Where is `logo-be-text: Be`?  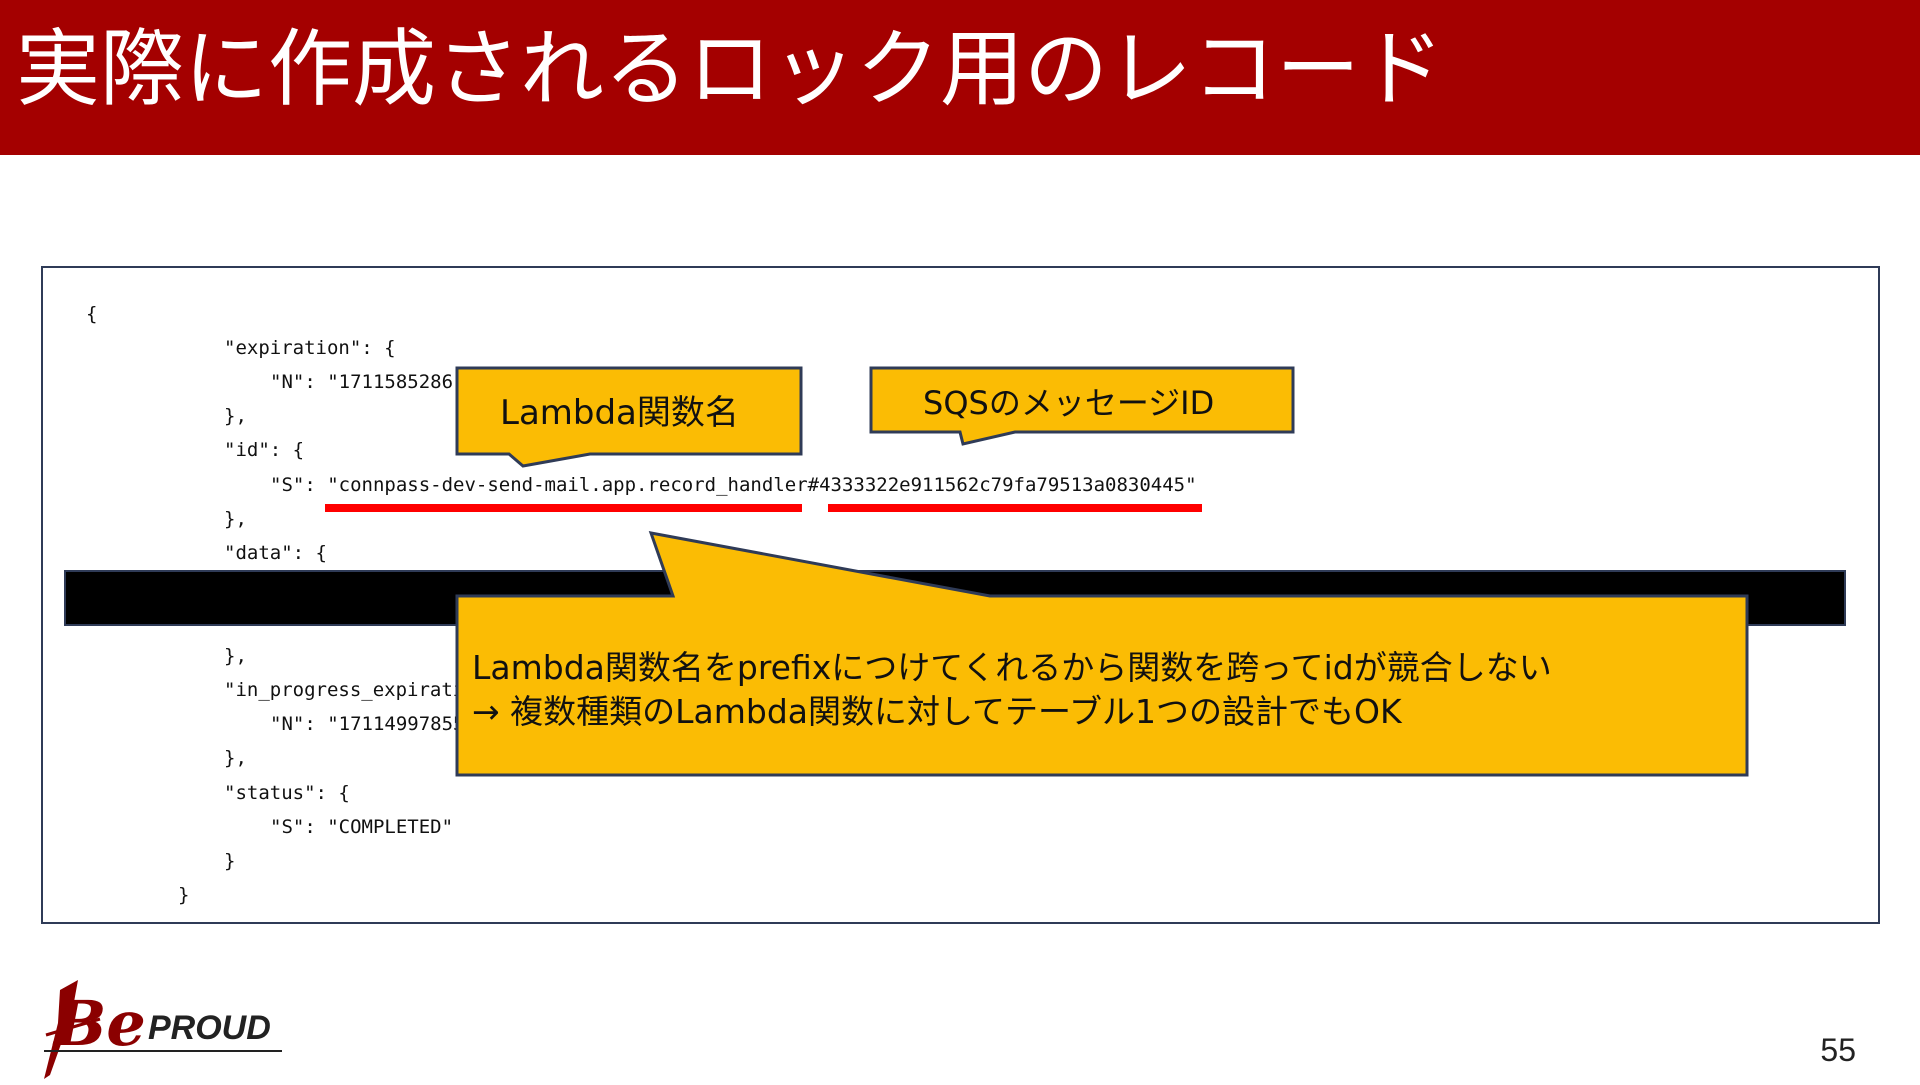
logo-be-text: Be is located at coordinates (99, 1023).